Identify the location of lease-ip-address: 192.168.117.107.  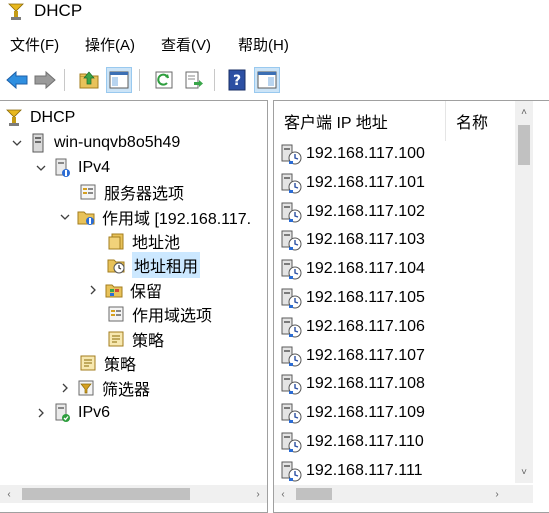
(365, 355).